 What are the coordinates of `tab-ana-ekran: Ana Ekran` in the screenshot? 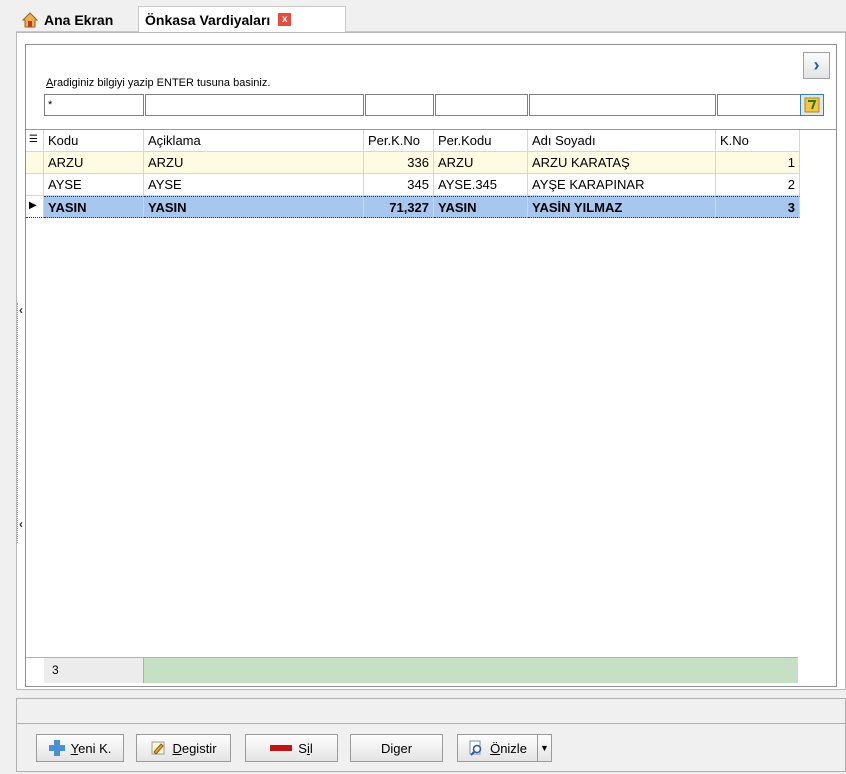 It's located at (77, 19).